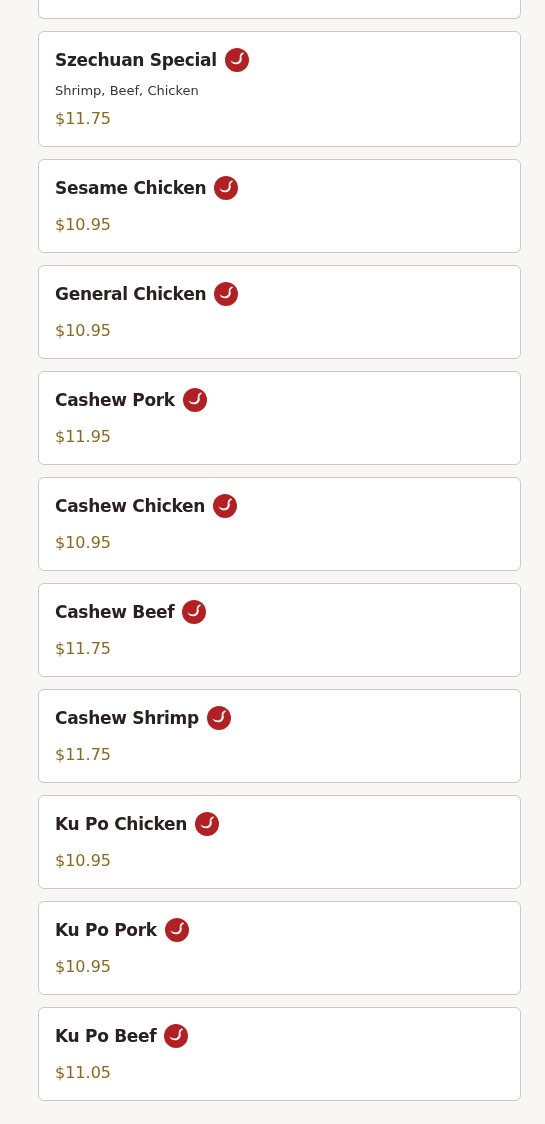 The width and height of the screenshot is (545, 1124). What do you see at coordinates (279, 524) in the screenshot?
I see `menu-item-card: Cashew Chicken $10.95` at bounding box center [279, 524].